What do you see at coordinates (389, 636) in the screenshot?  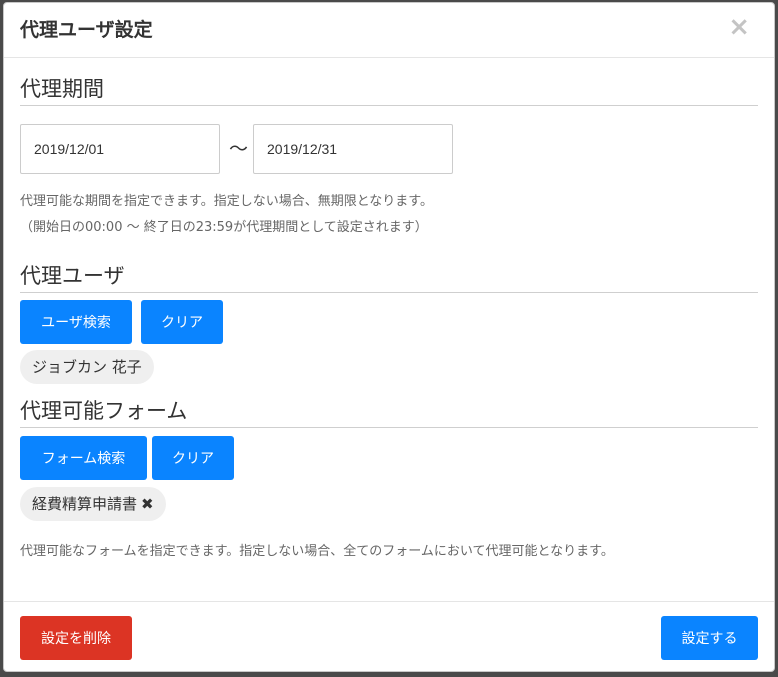 I see `modal-footer: 設定を削除 設定する` at bounding box center [389, 636].